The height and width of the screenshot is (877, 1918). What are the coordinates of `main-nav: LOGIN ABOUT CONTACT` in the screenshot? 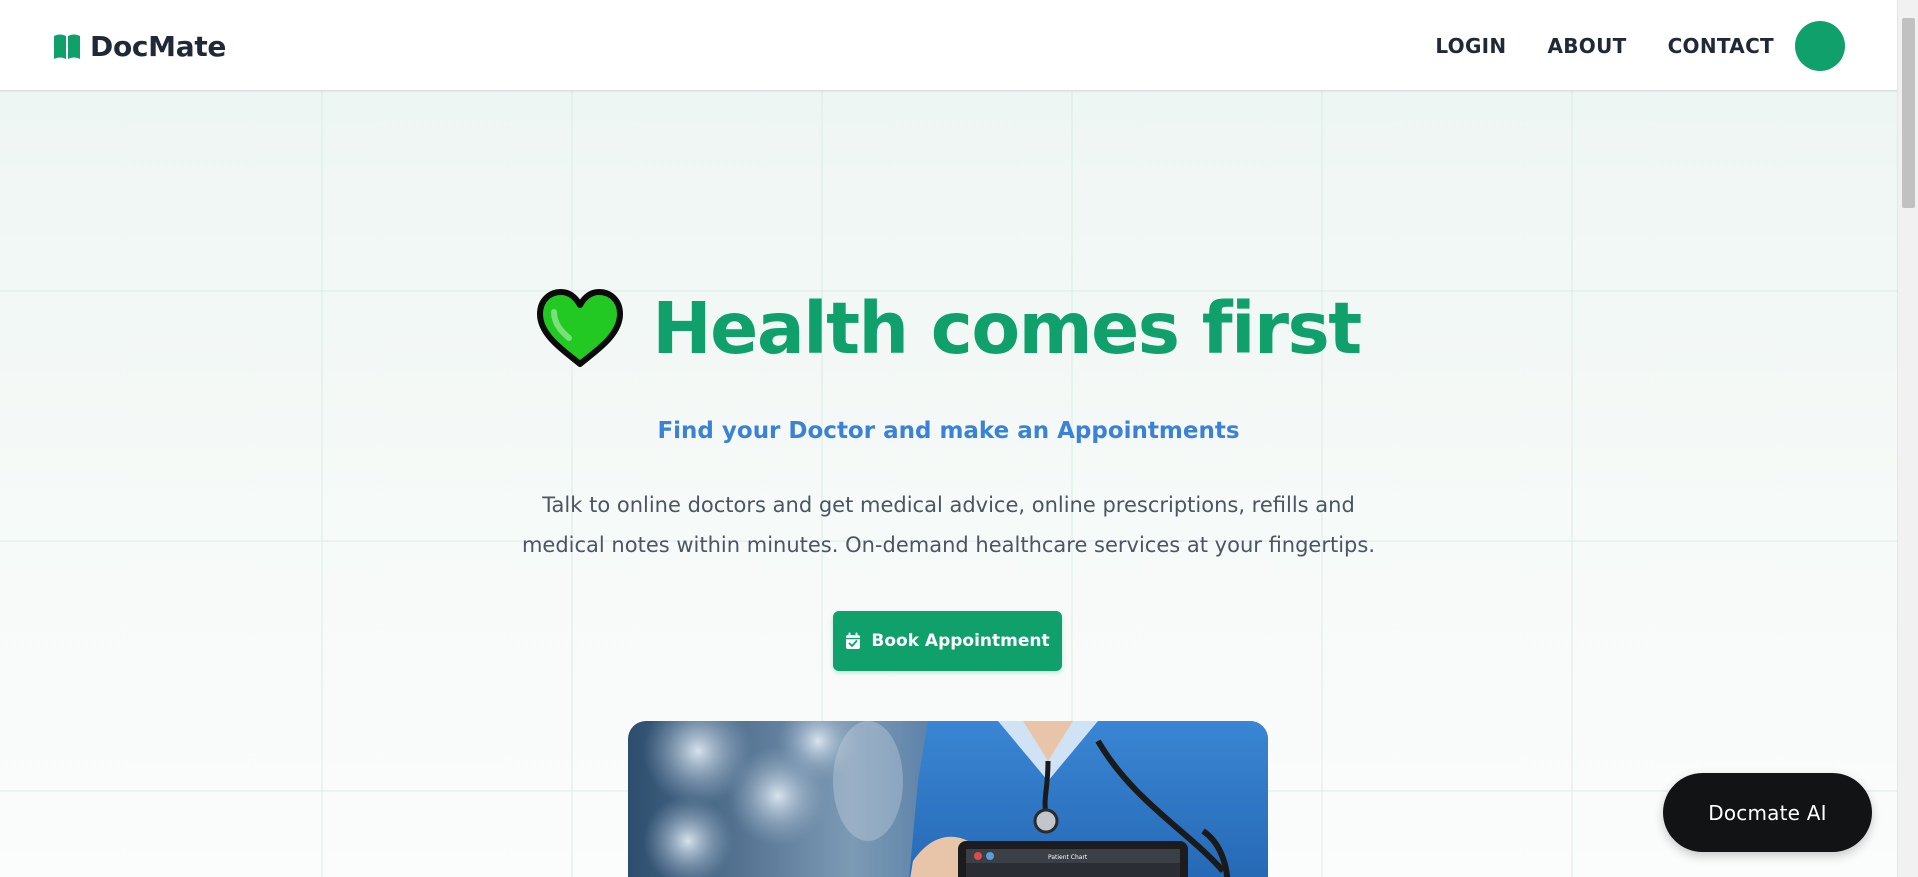 It's located at (1666, 45).